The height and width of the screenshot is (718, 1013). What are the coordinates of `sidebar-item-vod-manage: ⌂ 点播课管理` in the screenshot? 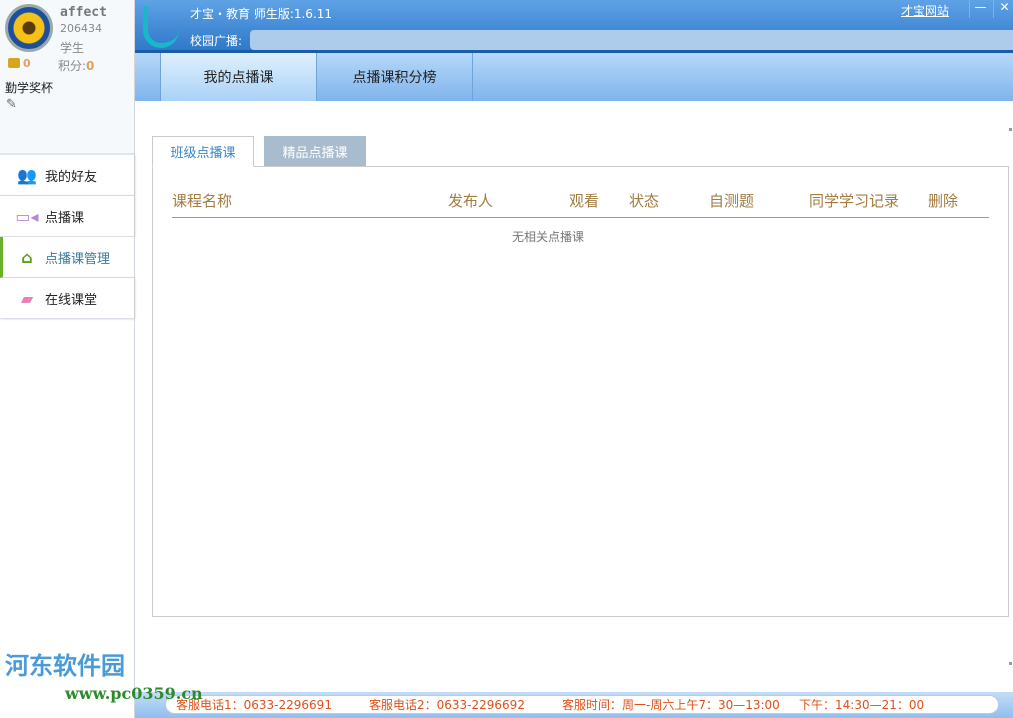 It's located at (67, 257).